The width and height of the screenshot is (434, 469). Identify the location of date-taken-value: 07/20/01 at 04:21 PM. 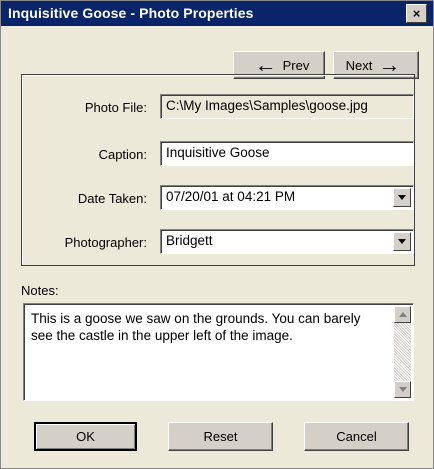
(231, 196).